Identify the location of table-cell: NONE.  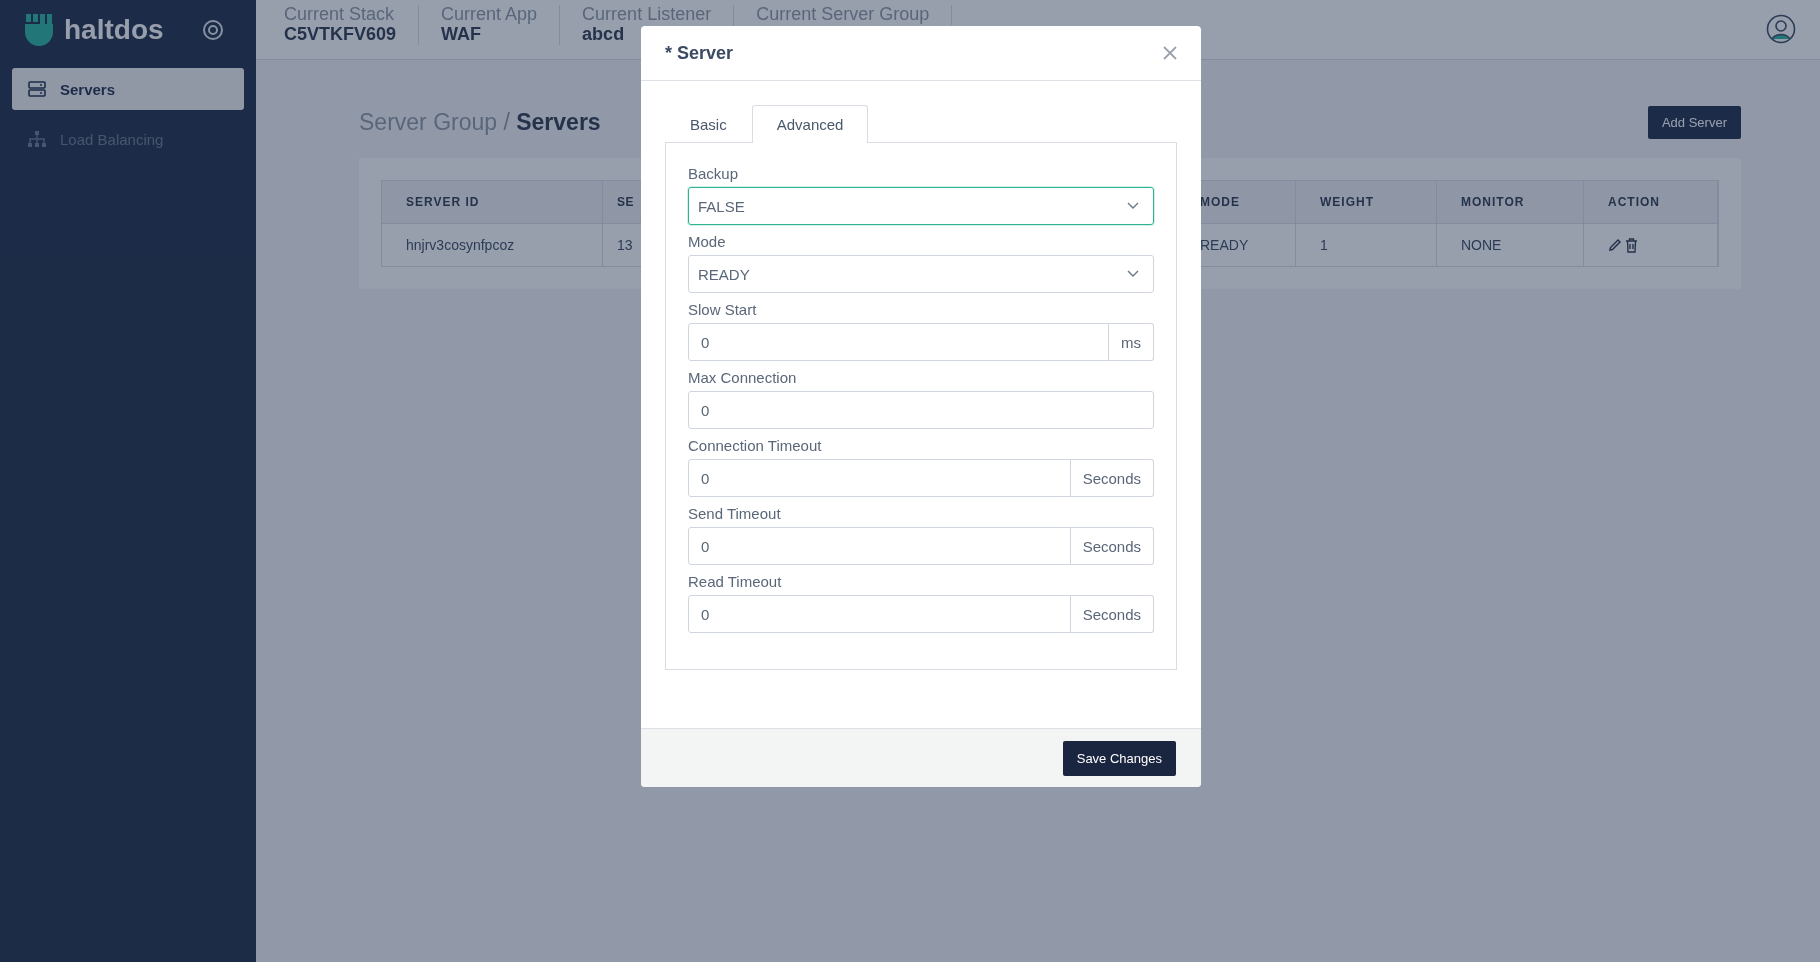
(1510, 245).